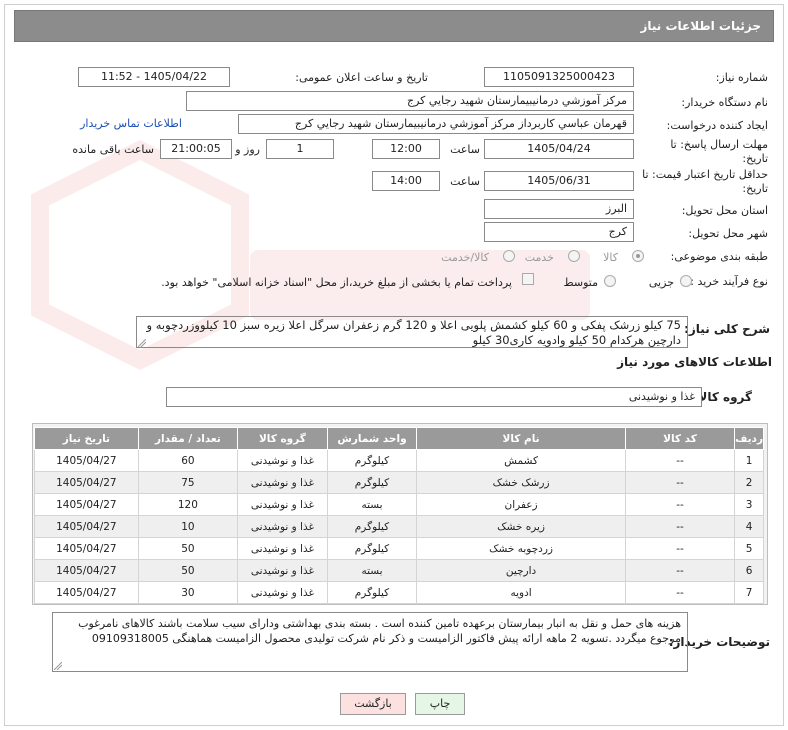 Image resolution: width=788 pixels, height=730 pixels. I want to click on validity-time-field: 14:00, so click(406, 181).